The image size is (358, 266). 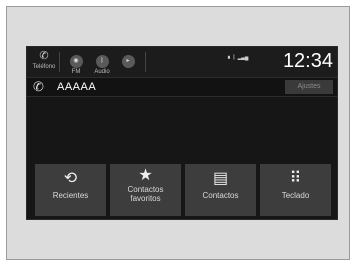 What do you see at coordinates (220, 195) in the screenshot?
I see `contacts-label: Contactos` at bounding box center [220, 195].